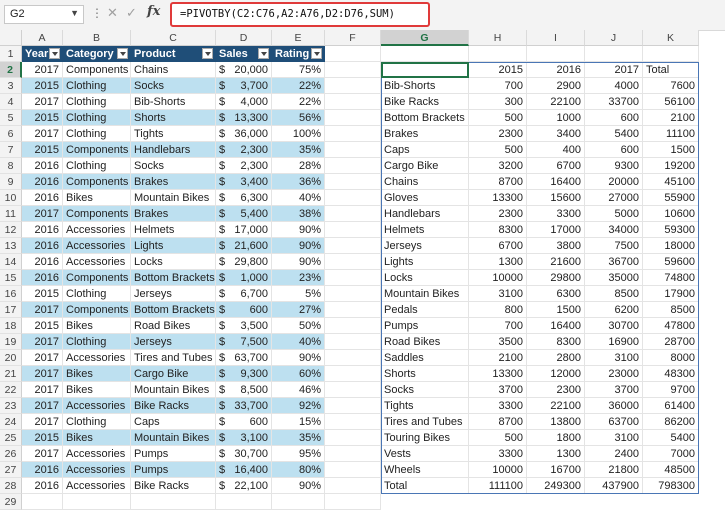  What do you see at coordinates (498, 310) in the screenshot?
I see `pivot-value-cell: 800` at bounding box center [498, 310].